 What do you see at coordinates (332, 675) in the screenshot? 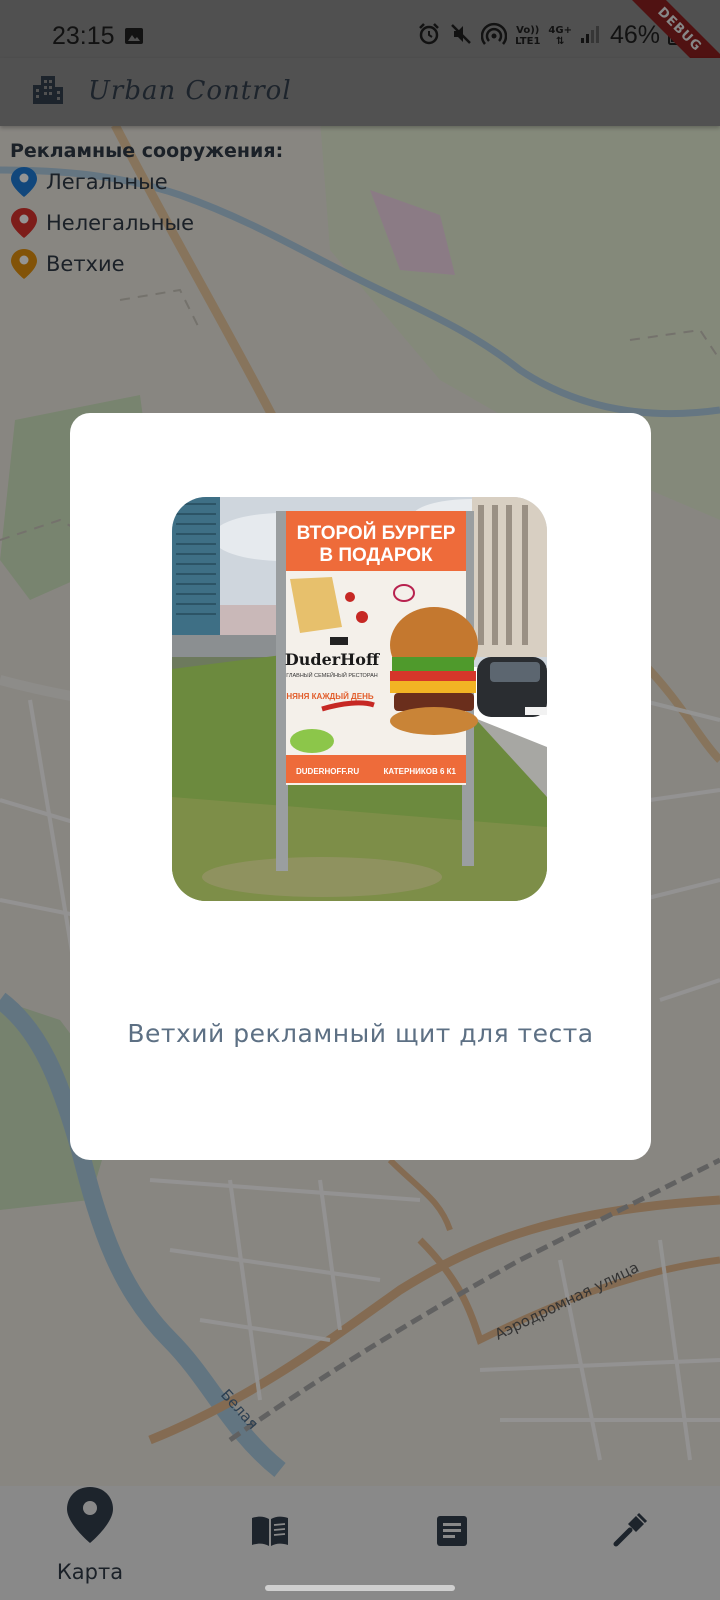
I see `ad-tagline: ГЛАВНЫЙ СЕМЕЙНЫЙ РЕСТОРАН` at bounding box center [332, 675].